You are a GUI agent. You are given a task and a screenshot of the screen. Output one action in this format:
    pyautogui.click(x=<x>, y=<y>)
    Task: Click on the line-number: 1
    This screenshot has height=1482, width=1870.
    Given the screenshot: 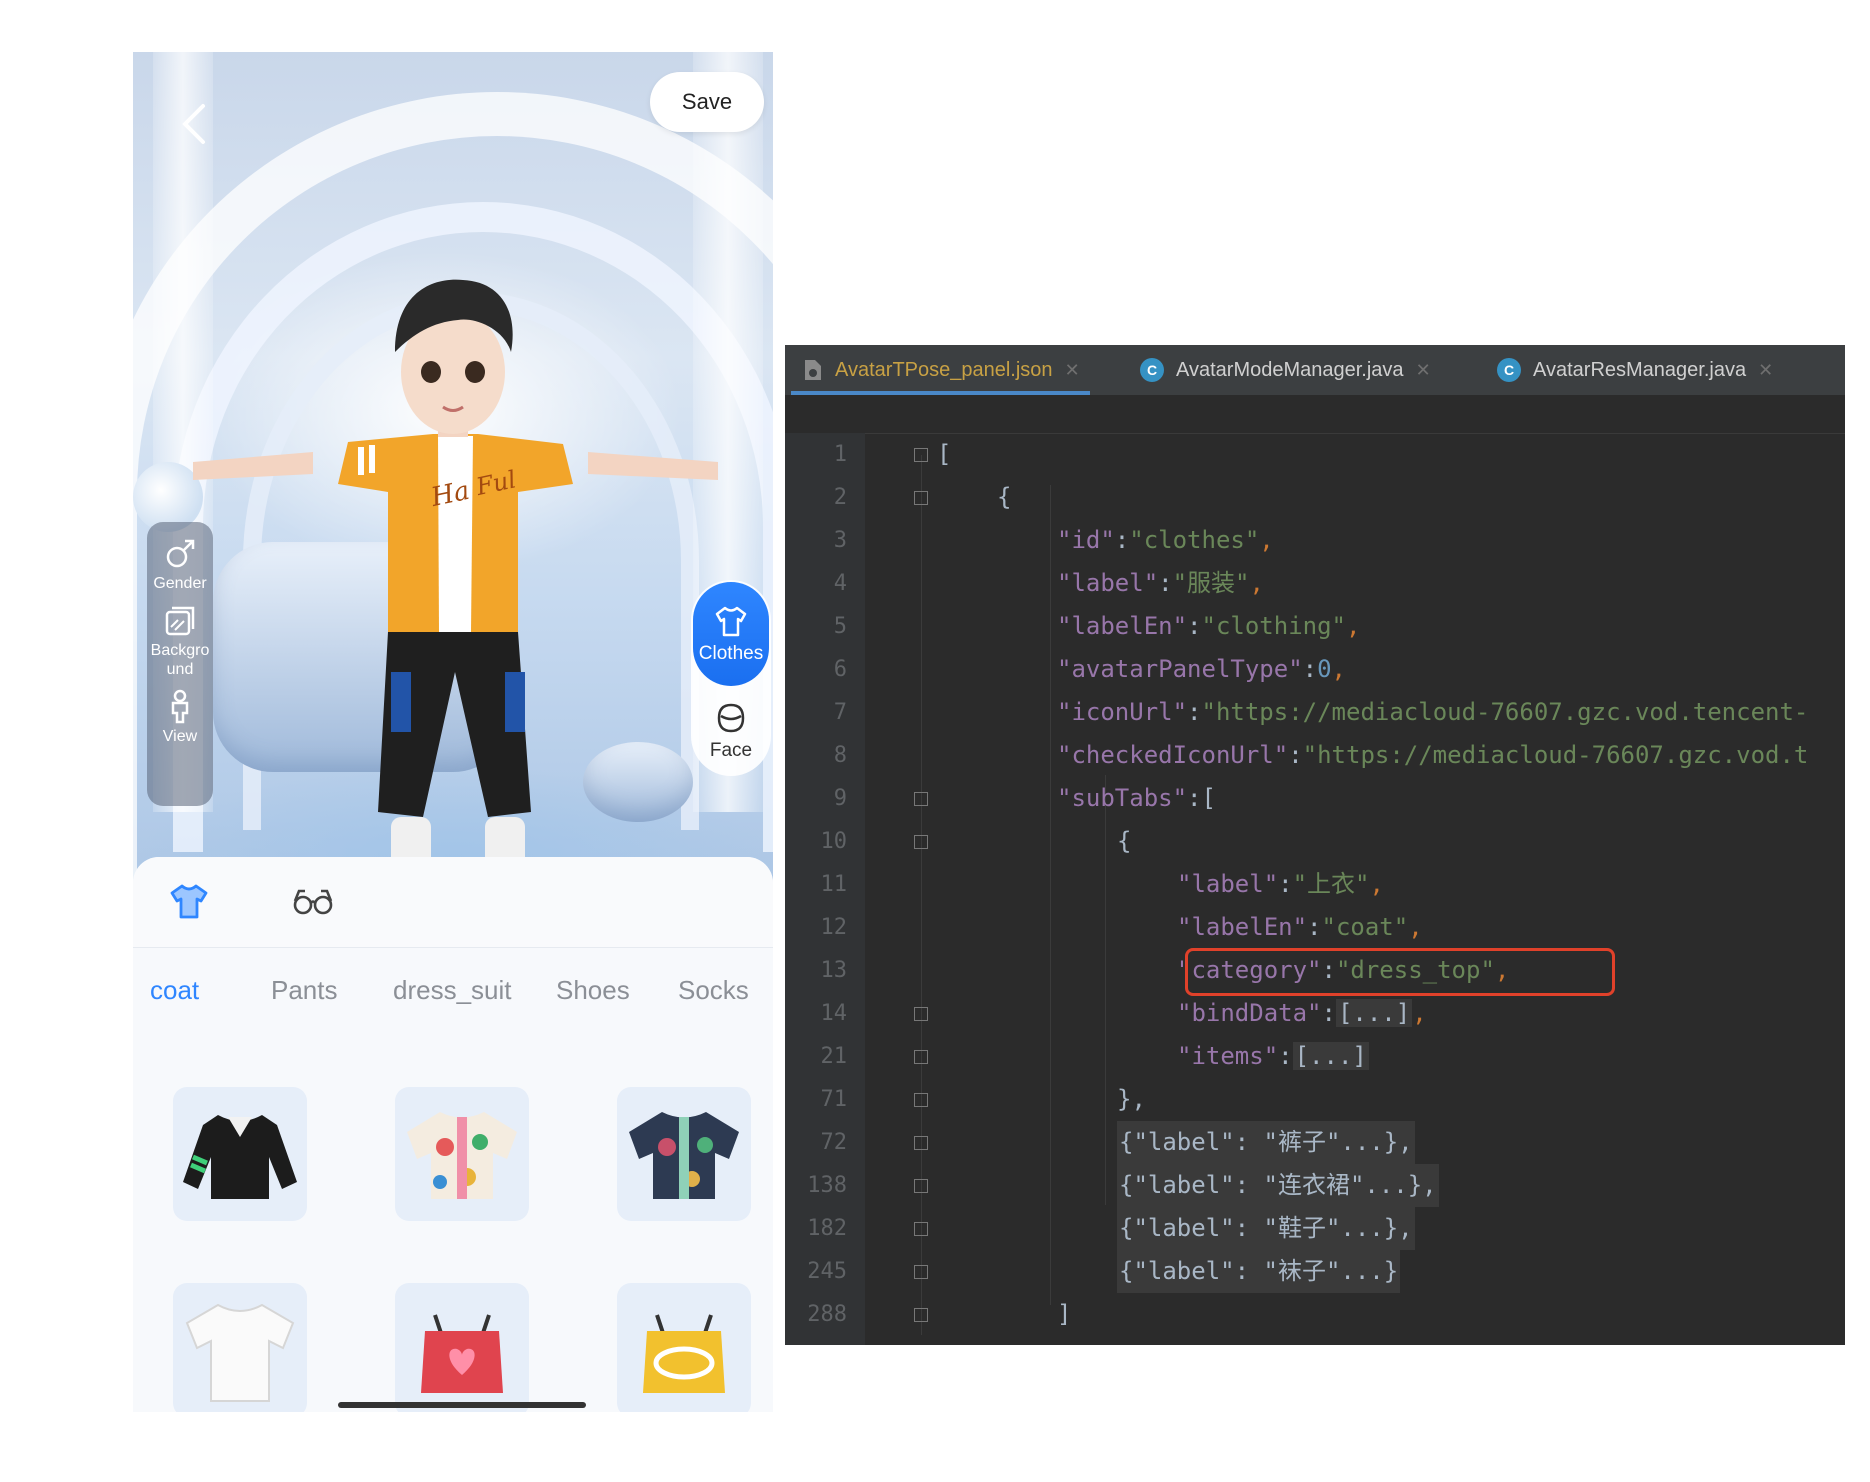 What is the action you would take?
    pyautogui.click(x=840, y=454)
    